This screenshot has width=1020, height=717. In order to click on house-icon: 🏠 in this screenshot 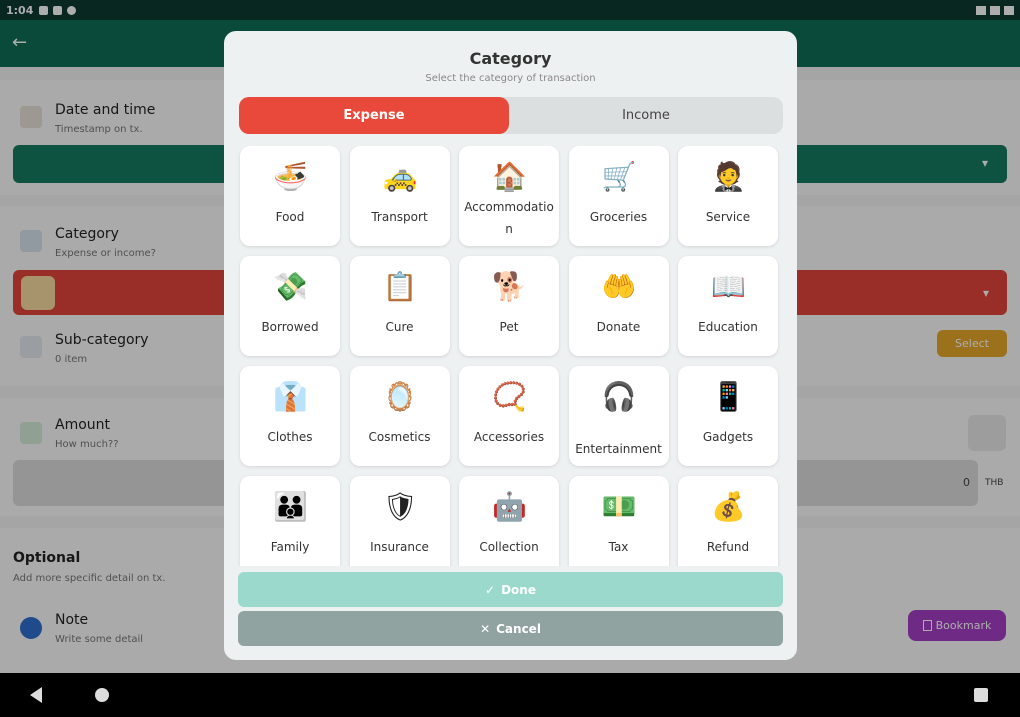, I will do `click(509, 176)`.